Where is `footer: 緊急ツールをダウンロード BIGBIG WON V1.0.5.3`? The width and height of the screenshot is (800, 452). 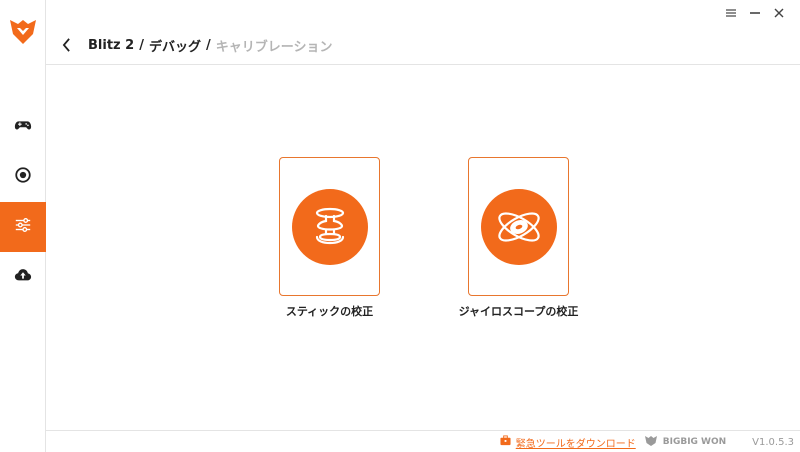
footer: 緊急ツールをダウンロード BIGBIG WON V1.0.5.3 is located at coordinates (423, 442).